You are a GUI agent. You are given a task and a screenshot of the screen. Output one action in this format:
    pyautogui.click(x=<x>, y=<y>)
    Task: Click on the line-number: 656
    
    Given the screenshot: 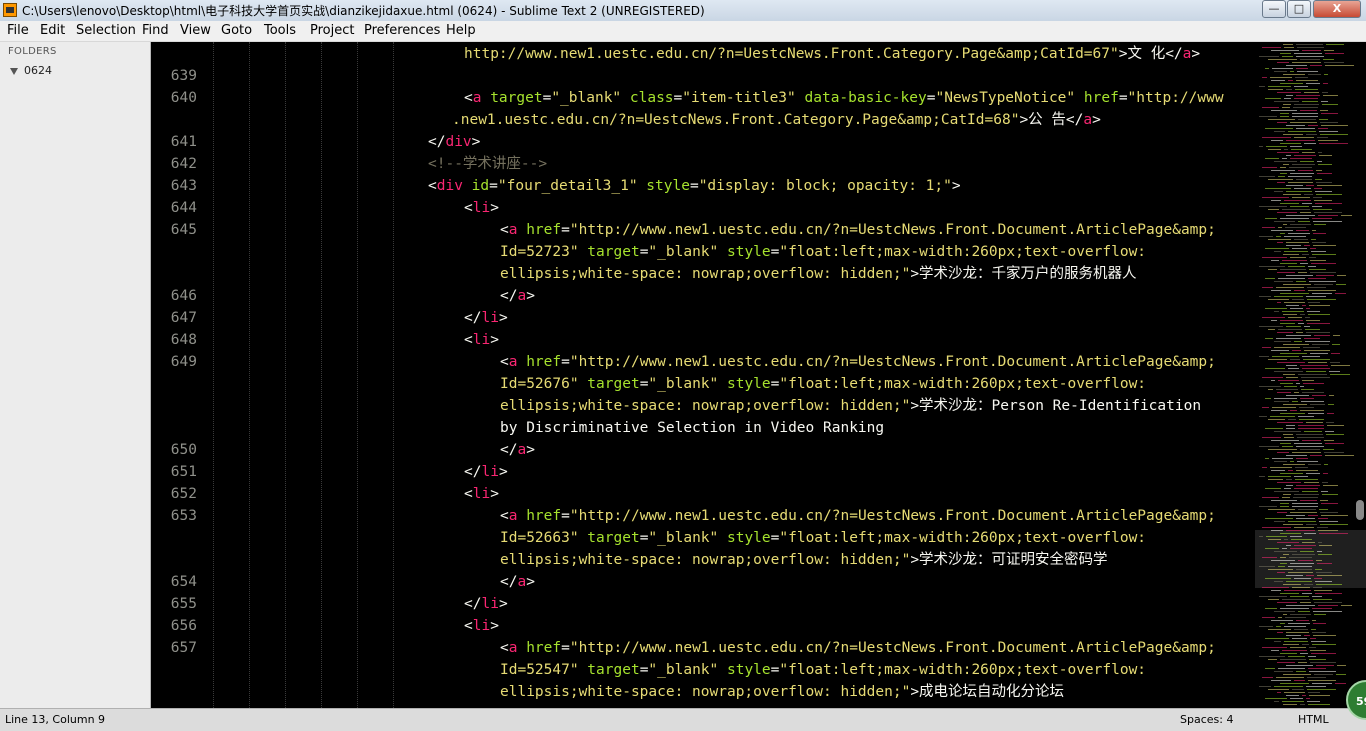 What is the action you would take?
    pyautogui.click(x=183, y=626)
    